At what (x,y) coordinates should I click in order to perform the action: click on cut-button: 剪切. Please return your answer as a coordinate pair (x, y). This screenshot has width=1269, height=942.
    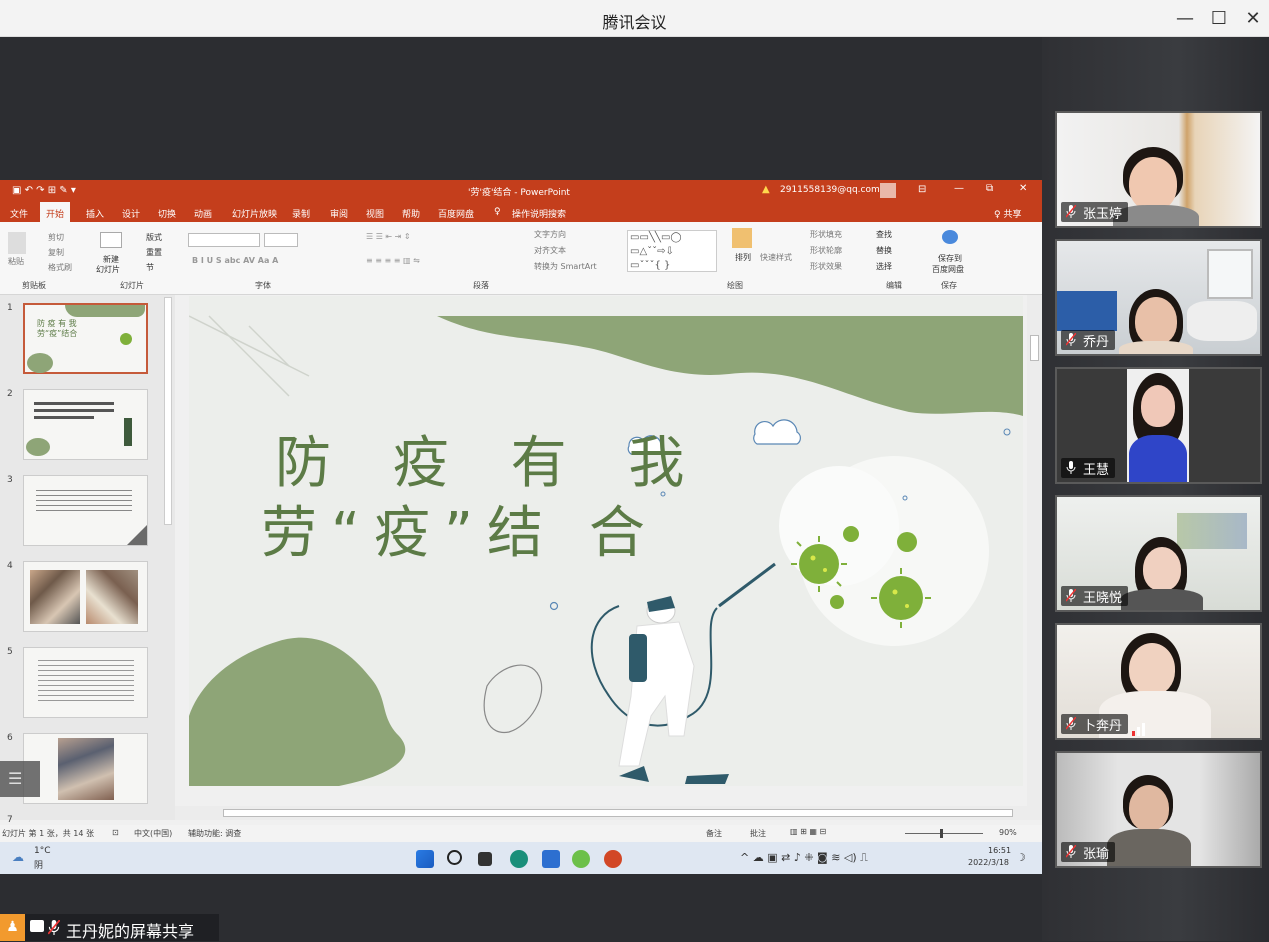
    Looking at the image, I should click on (56, 237).